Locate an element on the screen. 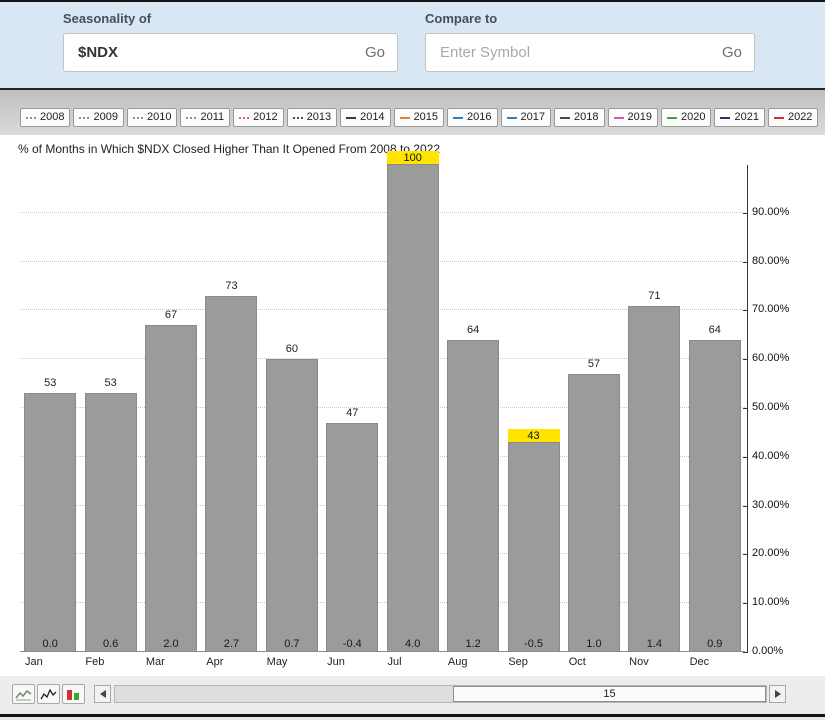 This screenshot has width=825, height=720. legend-year-2017: 2017 is located at coordinates (526, 118).